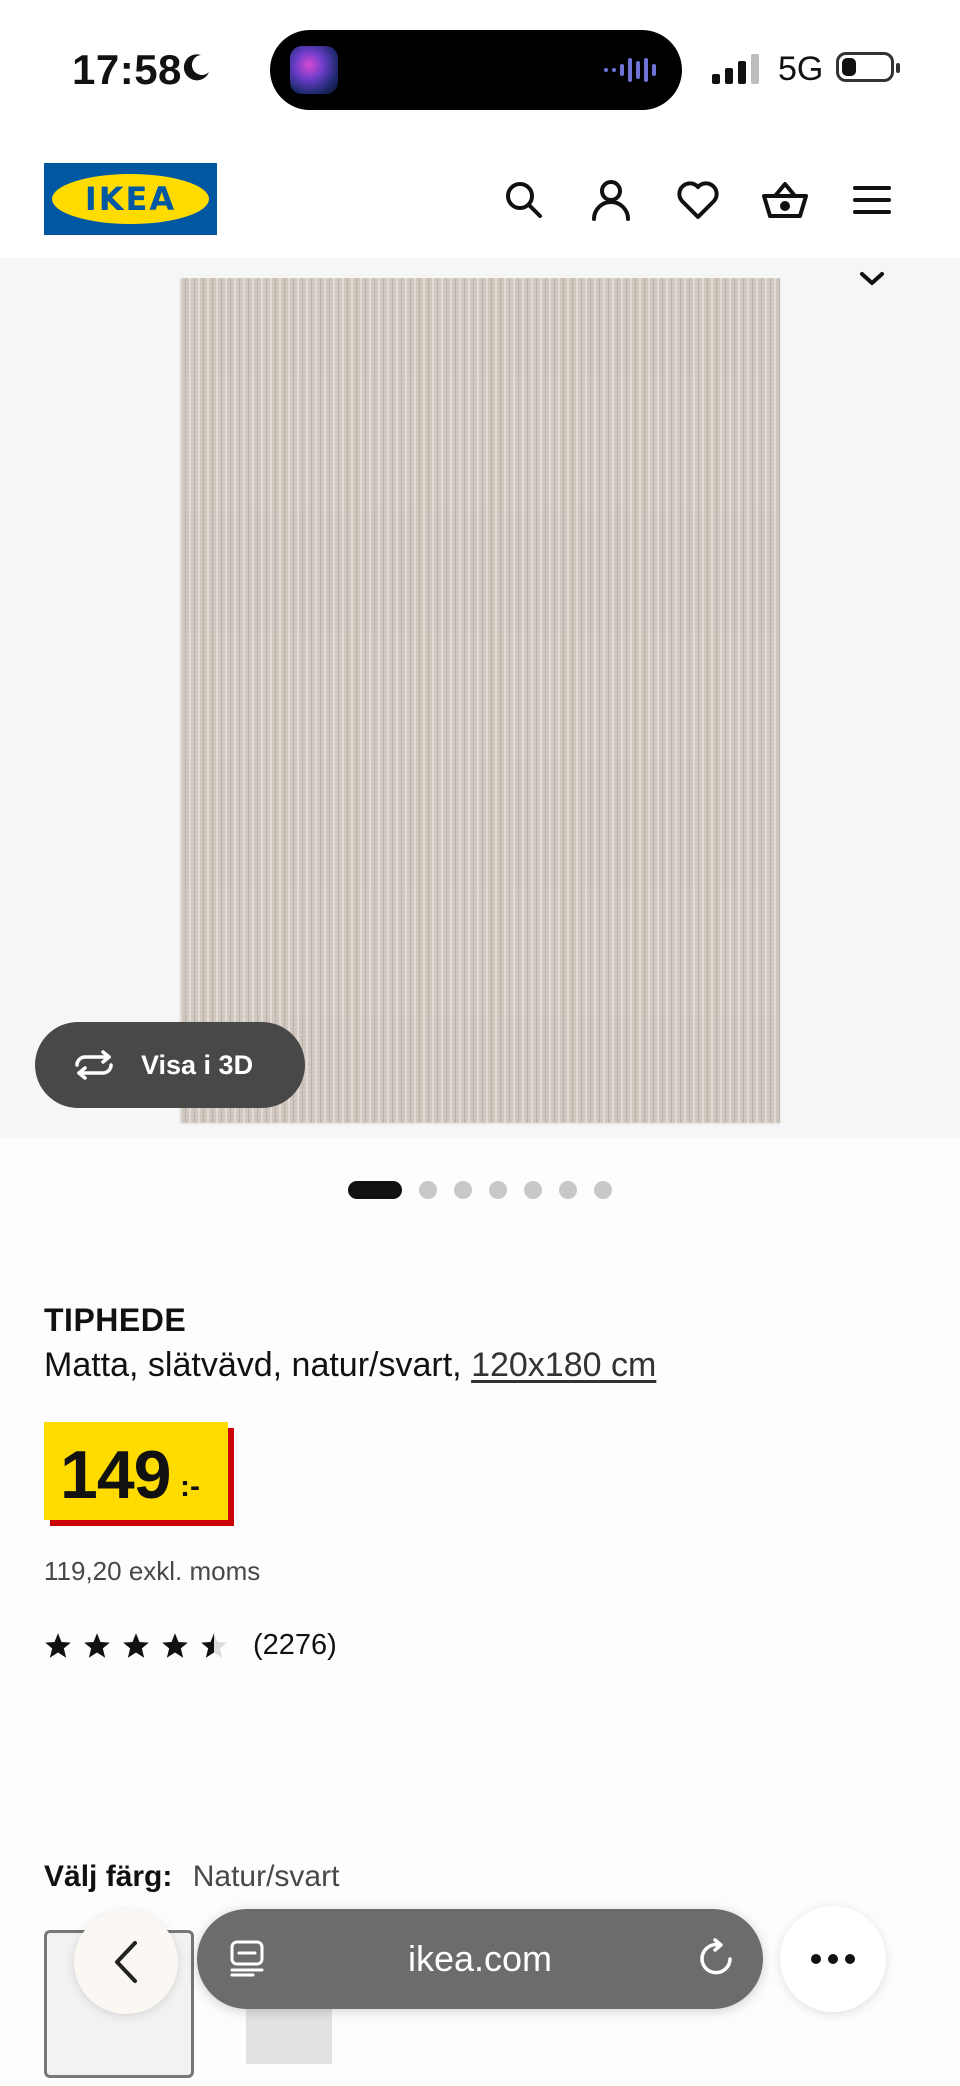 This screenshot has width=960, height=2086. I want to click on color-label: Välj färg:, so click(108, 1876).